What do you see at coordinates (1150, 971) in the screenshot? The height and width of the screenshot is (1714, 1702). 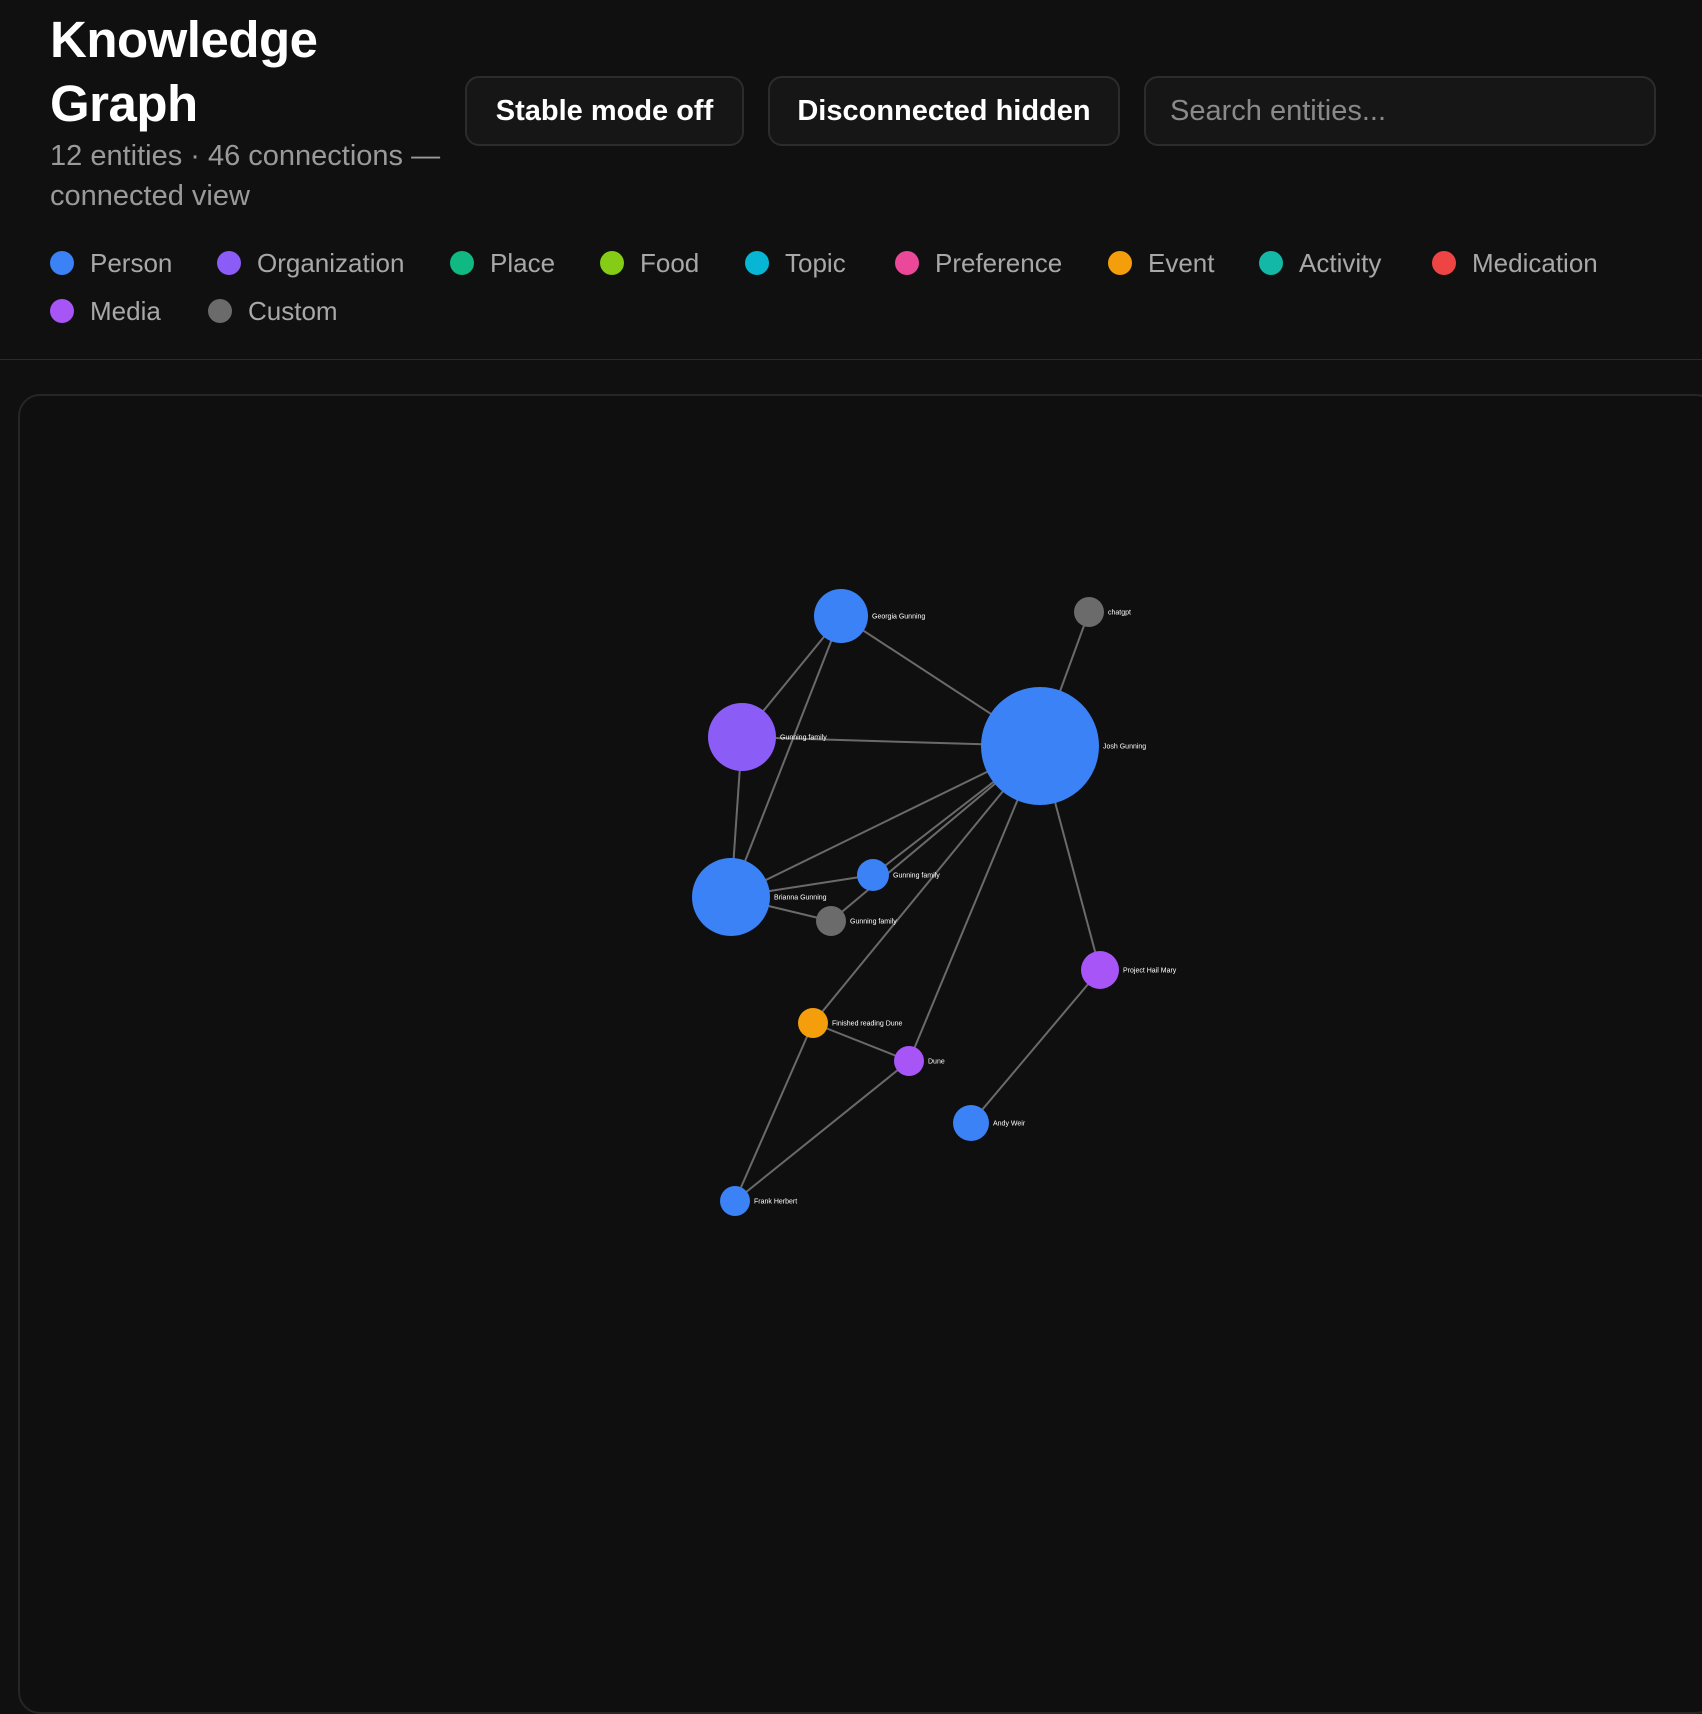 I see `node-label: Project Hail Mary` at bounding box center [1150, 971].